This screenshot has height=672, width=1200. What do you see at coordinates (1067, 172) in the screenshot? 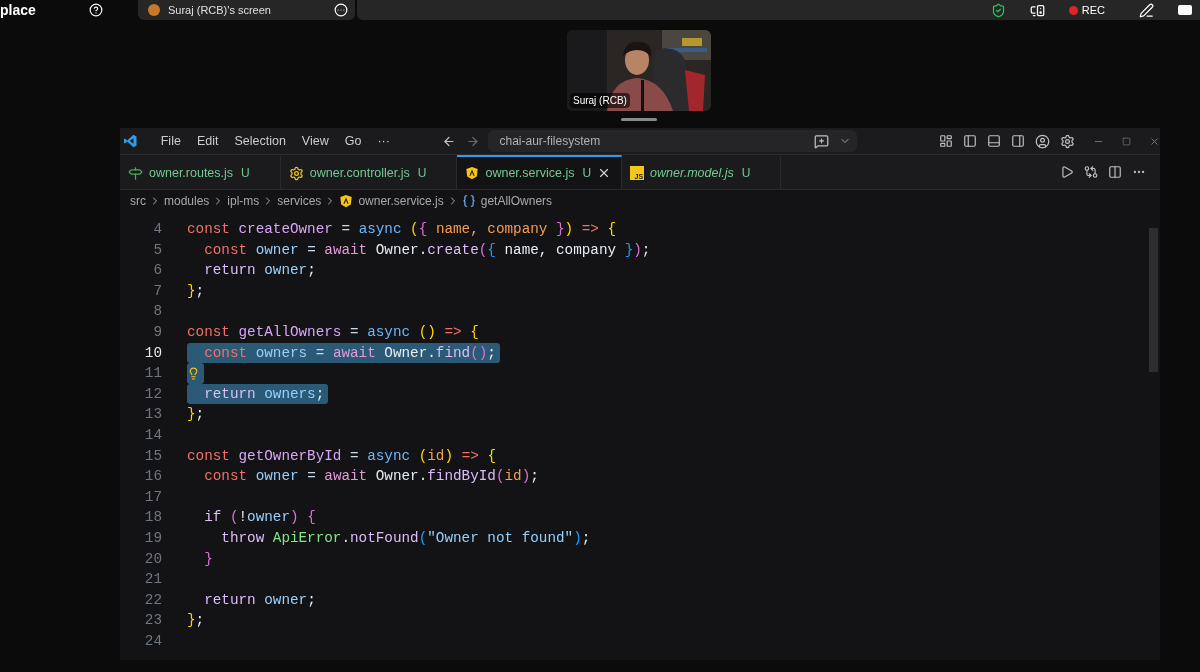
I see `run-icon` at bounding box center [1067, 172].